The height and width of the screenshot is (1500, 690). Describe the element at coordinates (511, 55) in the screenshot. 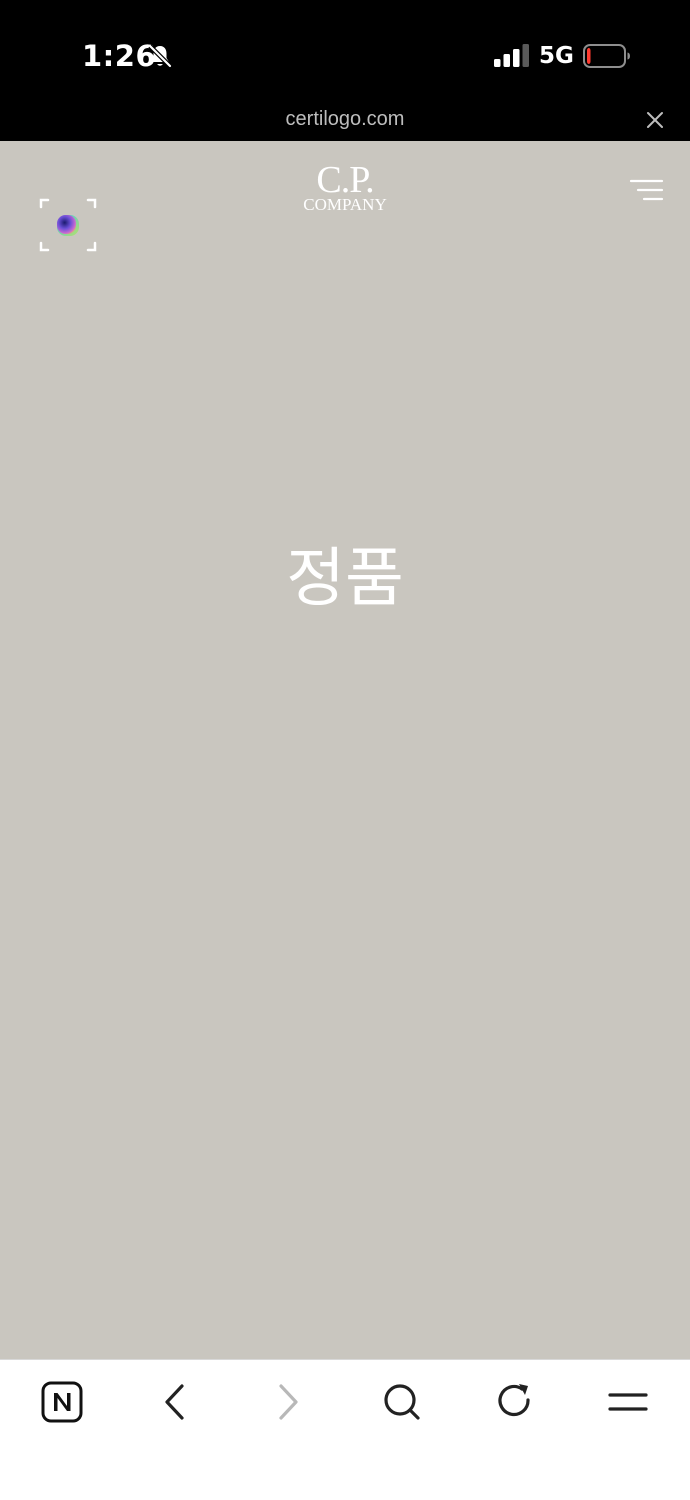

I see `signal-icon` at that location.